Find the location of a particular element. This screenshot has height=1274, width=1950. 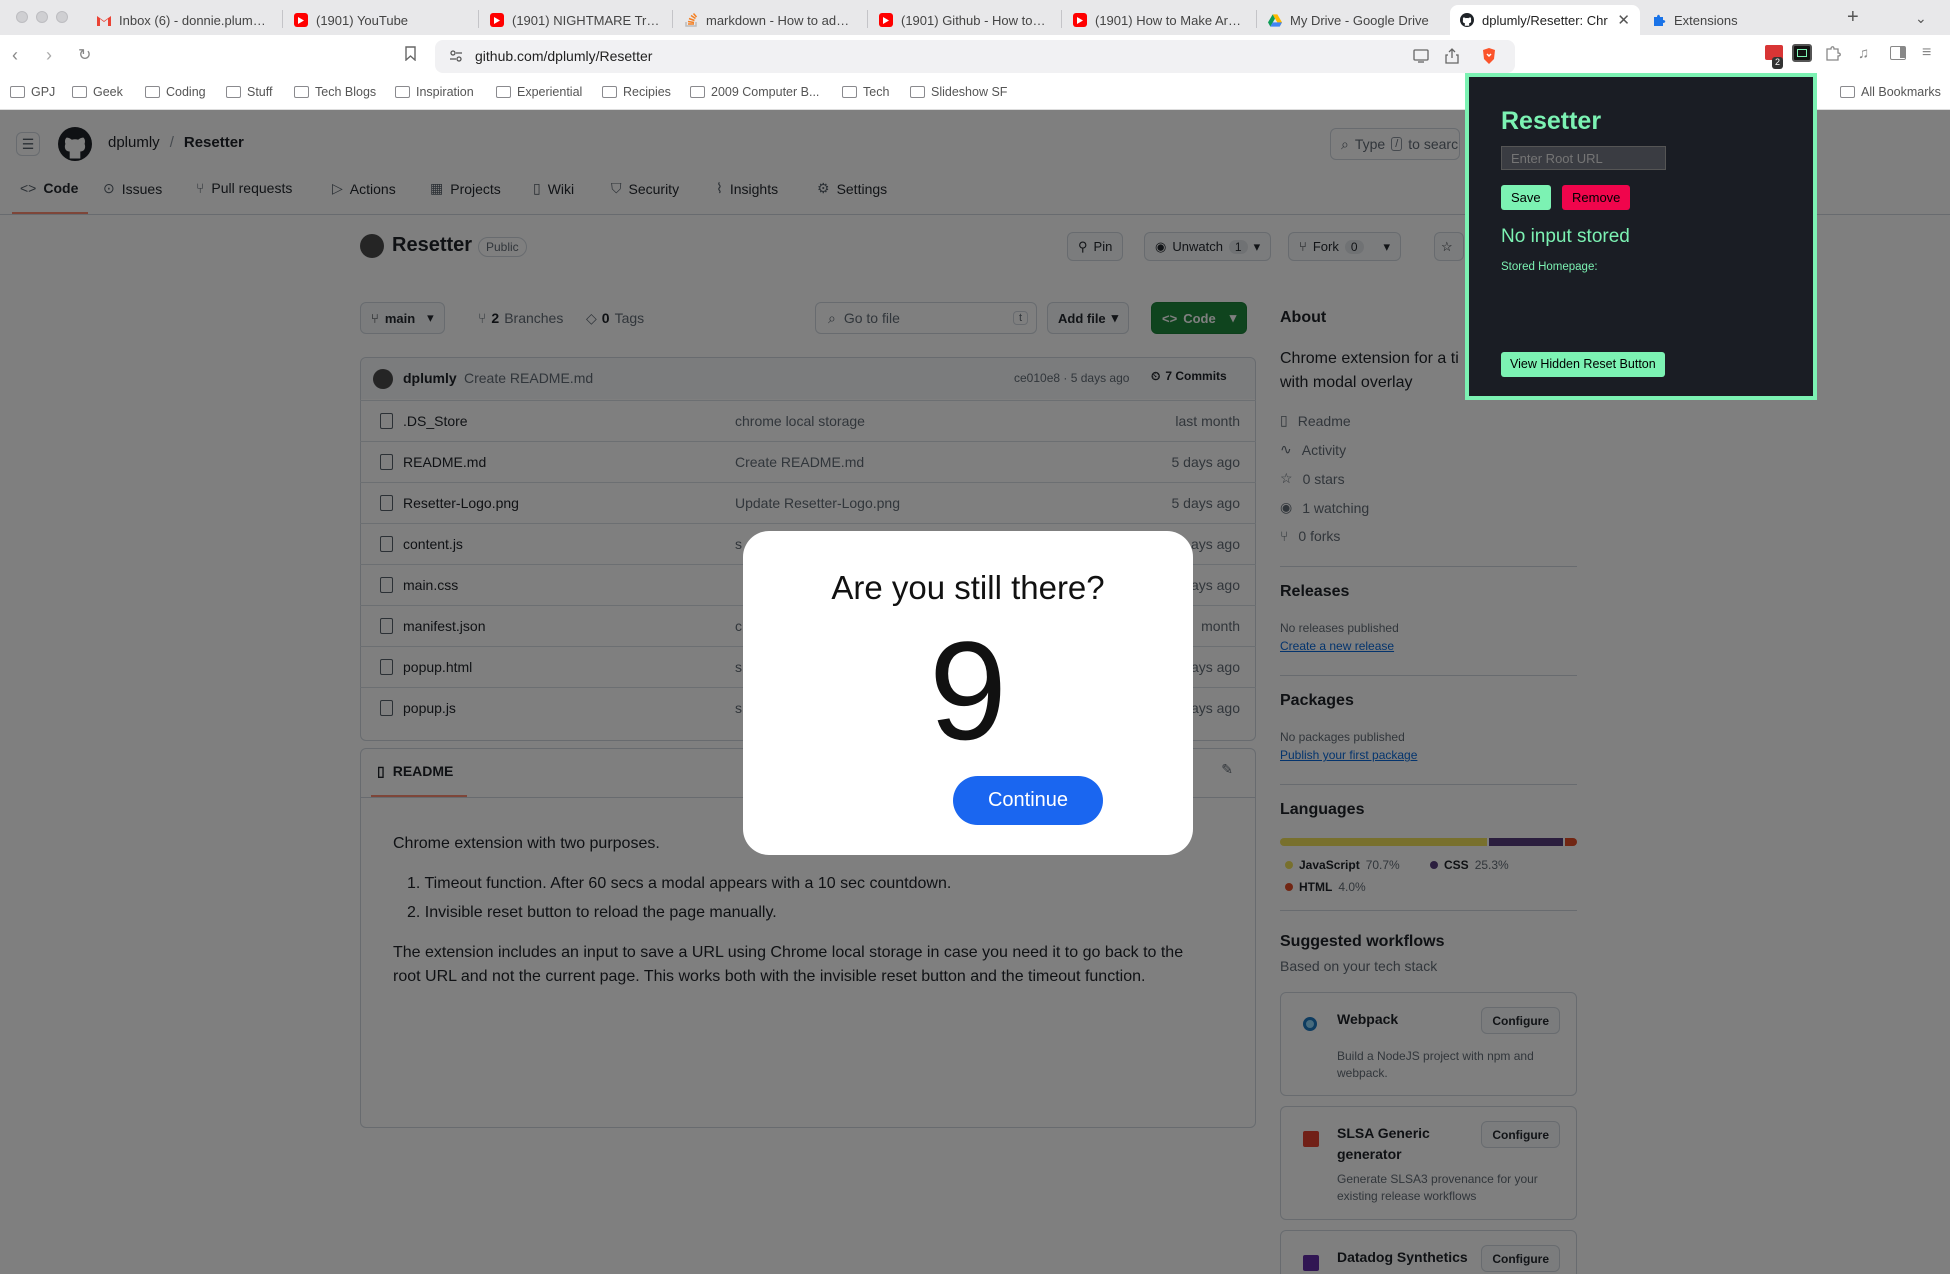

stored-homepage-label: Stored Homepage: is located at coordinates (1549, 267).